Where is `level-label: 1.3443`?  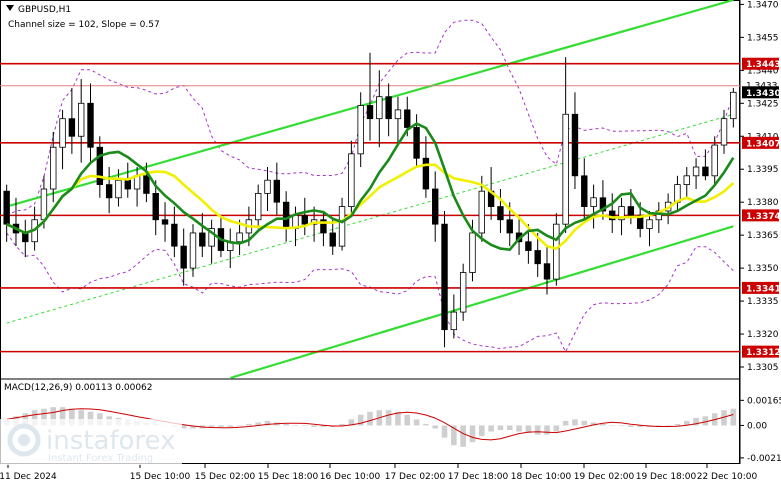
level-label: 1.3443 is located at coordinates (763, 65).